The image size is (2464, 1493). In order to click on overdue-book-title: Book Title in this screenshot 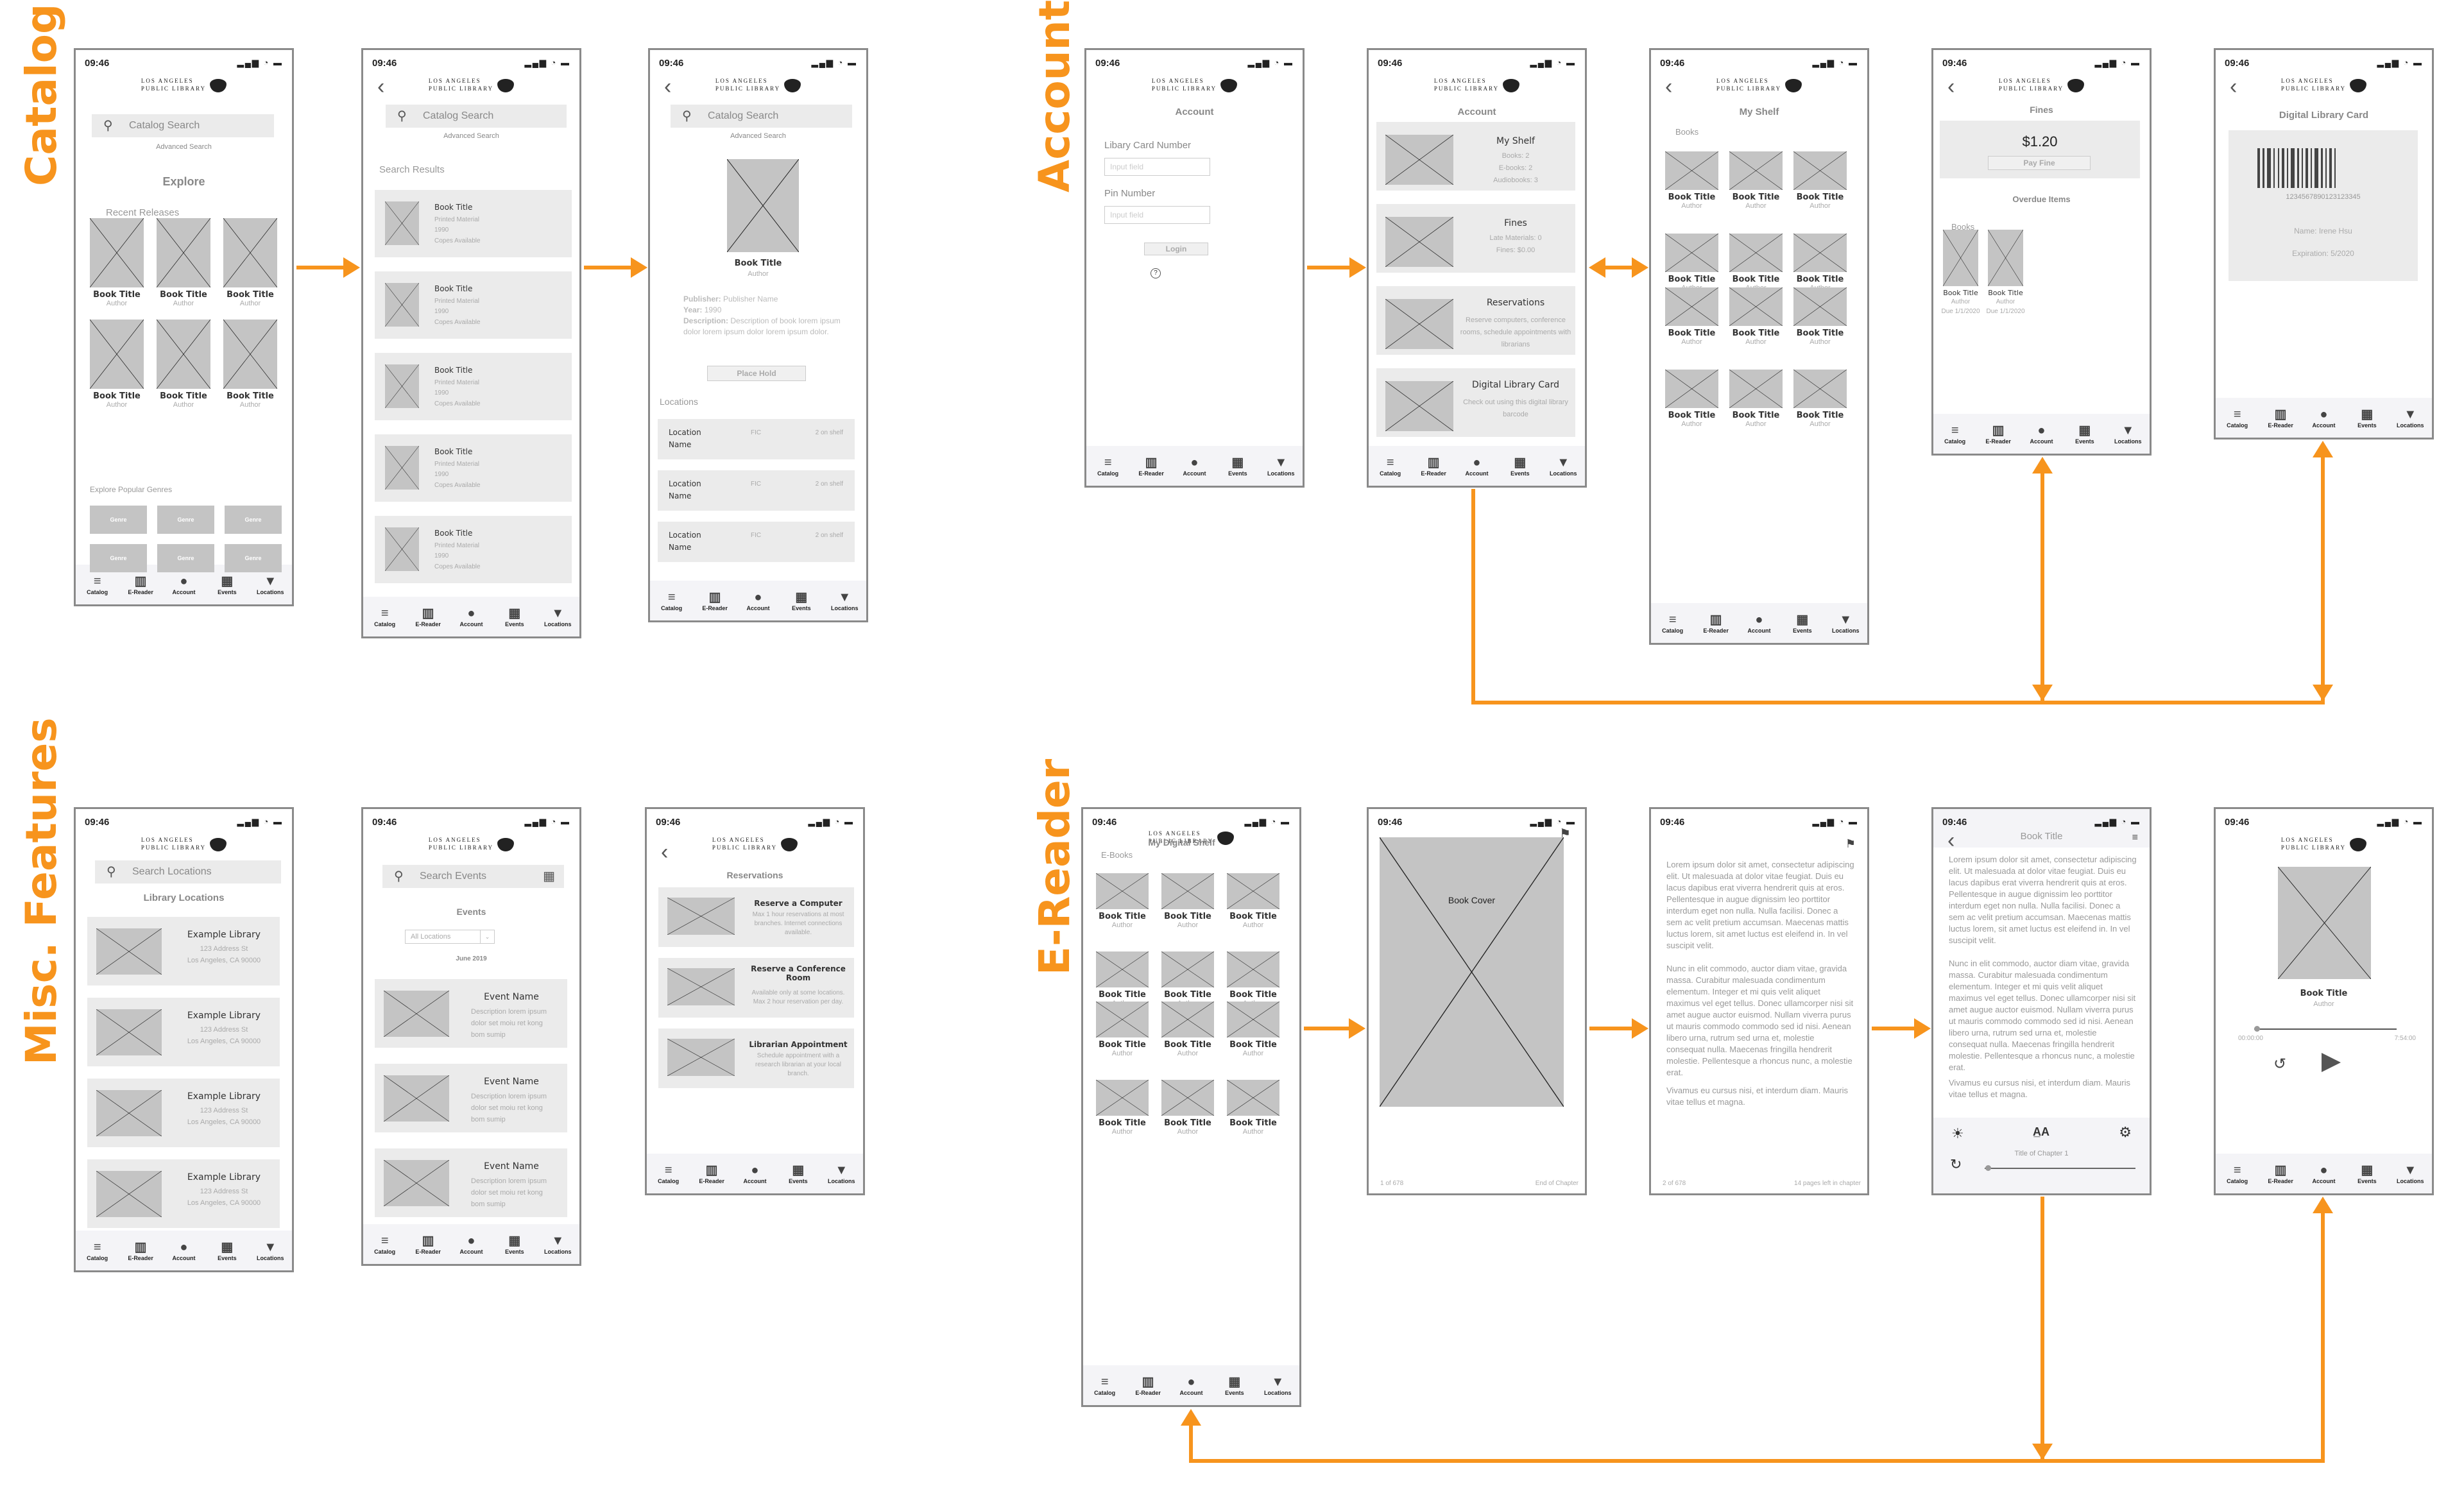, I will do `click(2006, 293)`.